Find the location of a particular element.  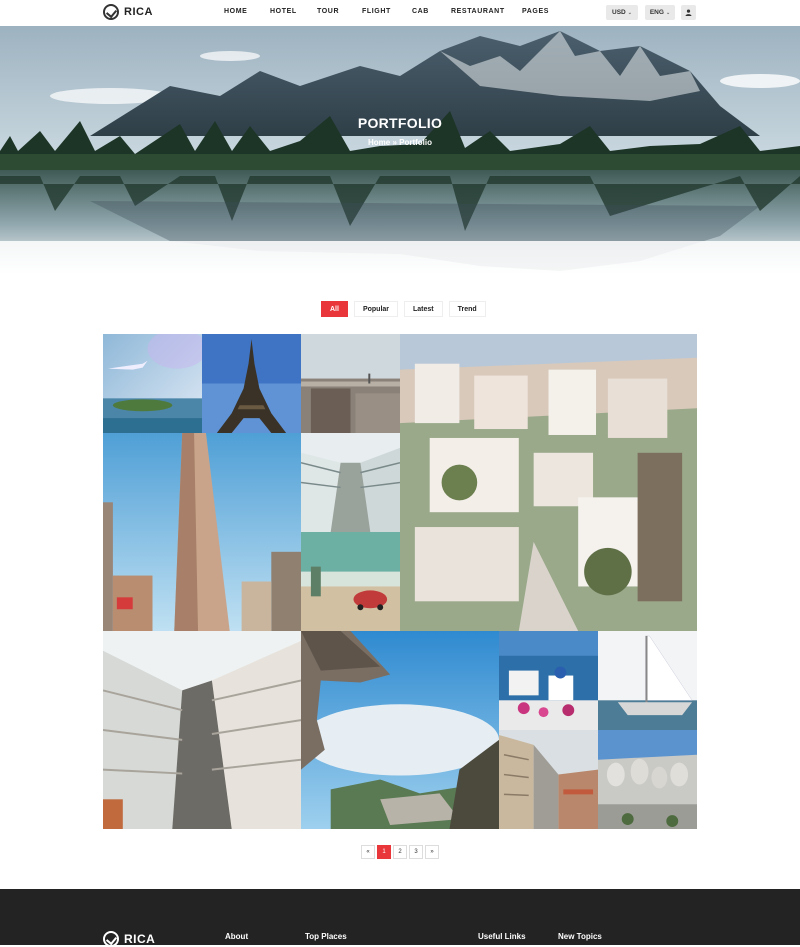

gallery-photo-flatiron is located at coordinates (202, 532).